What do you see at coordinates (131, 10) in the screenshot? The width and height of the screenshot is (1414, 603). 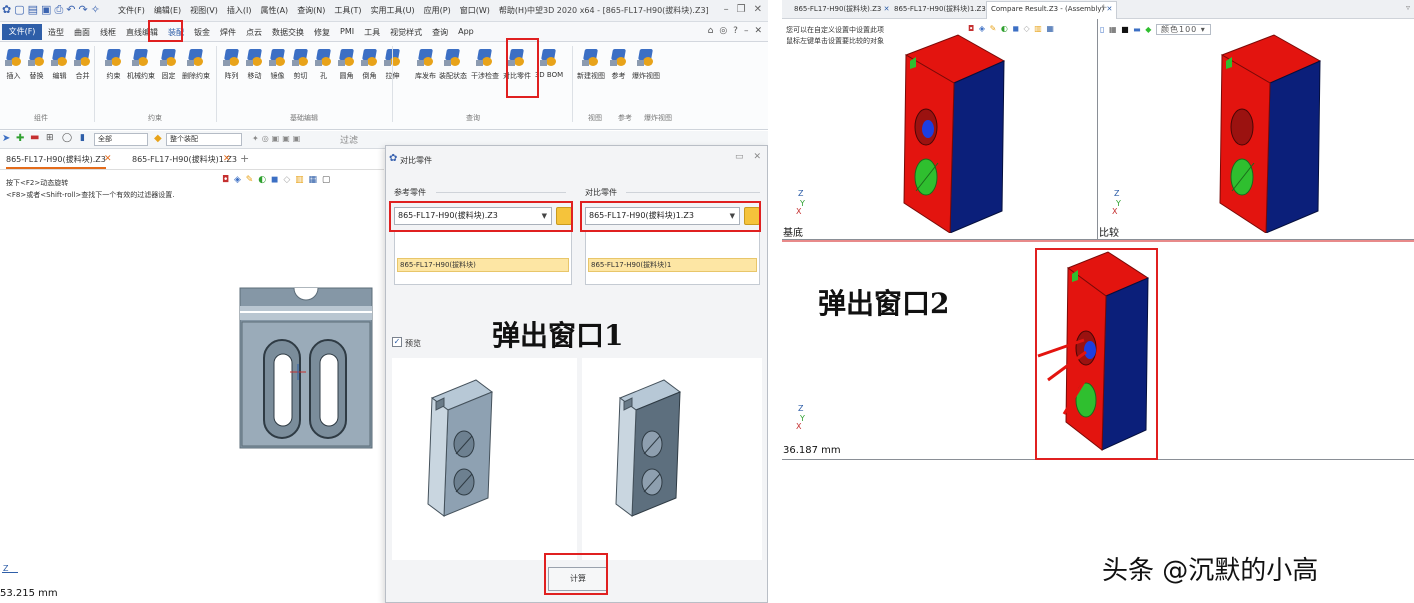 I see `menu-file: 文件(F)` at bounding box center [131, 10].